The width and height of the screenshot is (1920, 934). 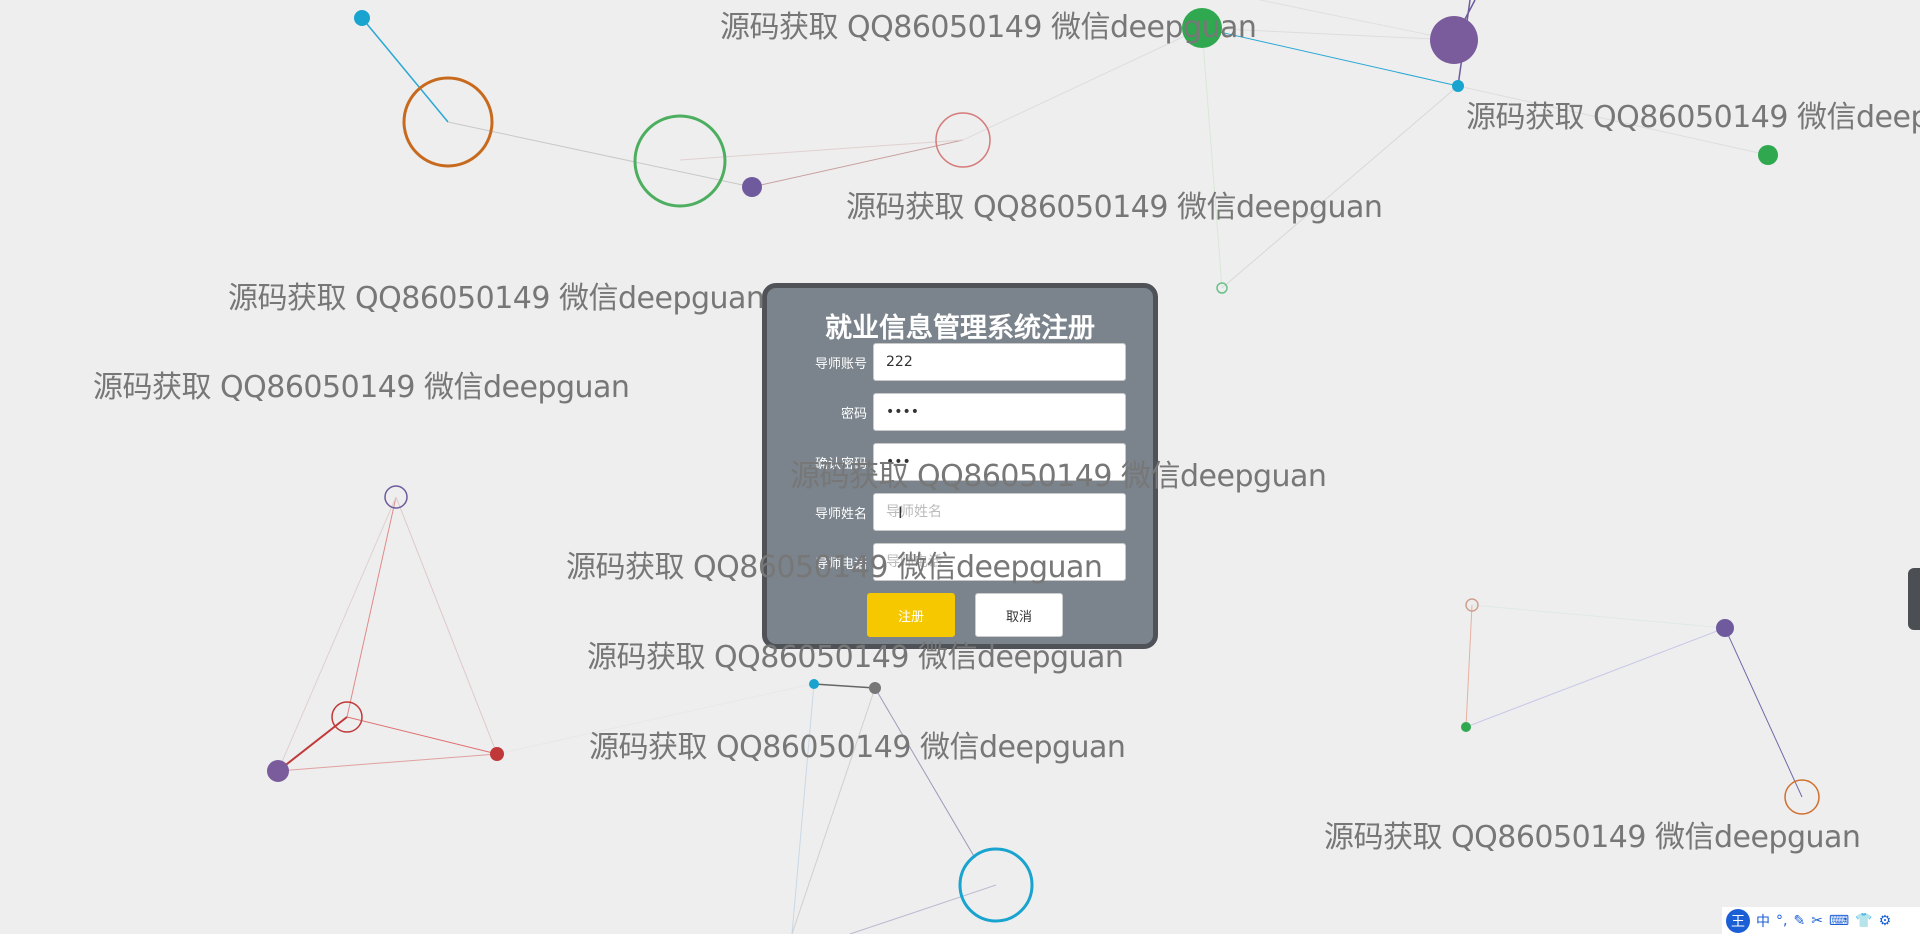 I want to click on text-cursor-icon: I, so click(x=900, y=512).